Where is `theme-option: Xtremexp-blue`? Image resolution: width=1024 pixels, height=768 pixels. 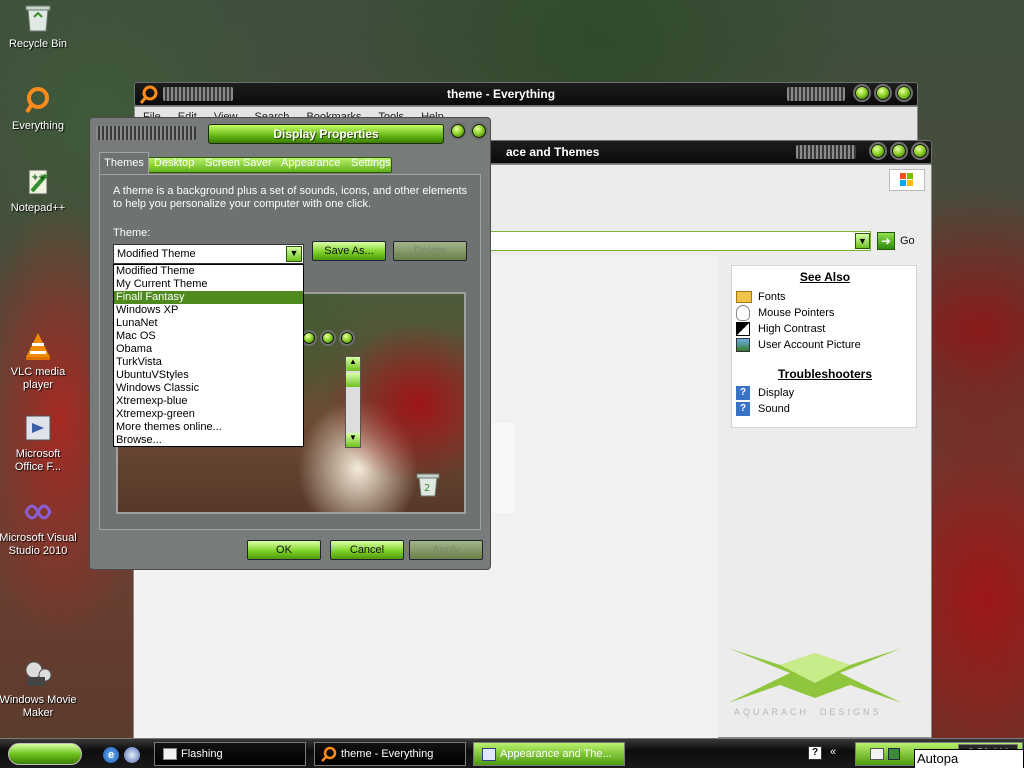 theme-option: Xtremexp-blue is located at coordinates (208, 401).